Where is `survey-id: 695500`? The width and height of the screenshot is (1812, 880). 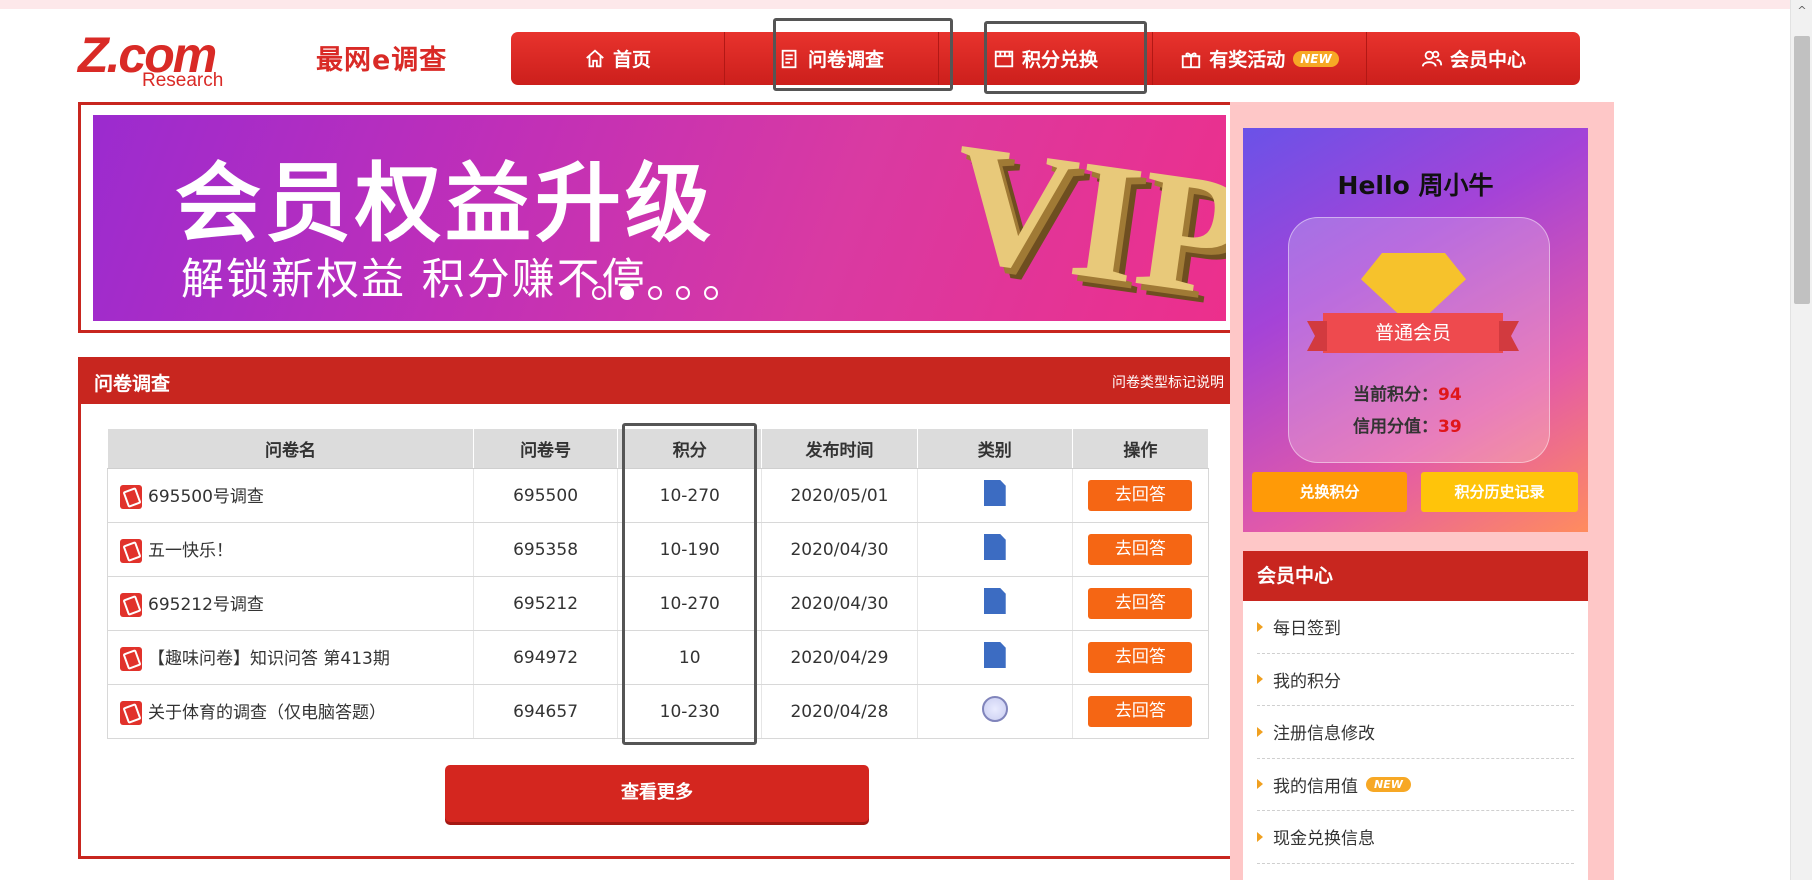 survey-id: 695500 is located at coordinates (546, 495).